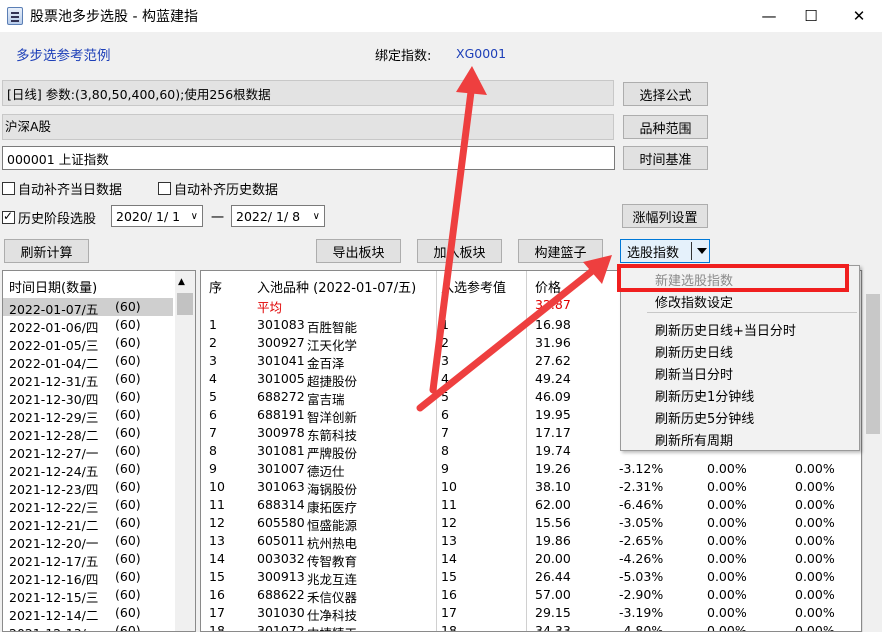 The width and height of the screenshot is (882, 632). What do you see at coordinates (88, 523) in the screenshot?
I see `date-list-item: 2021-12-21/二 (60)` at bounding box center [88, 523].